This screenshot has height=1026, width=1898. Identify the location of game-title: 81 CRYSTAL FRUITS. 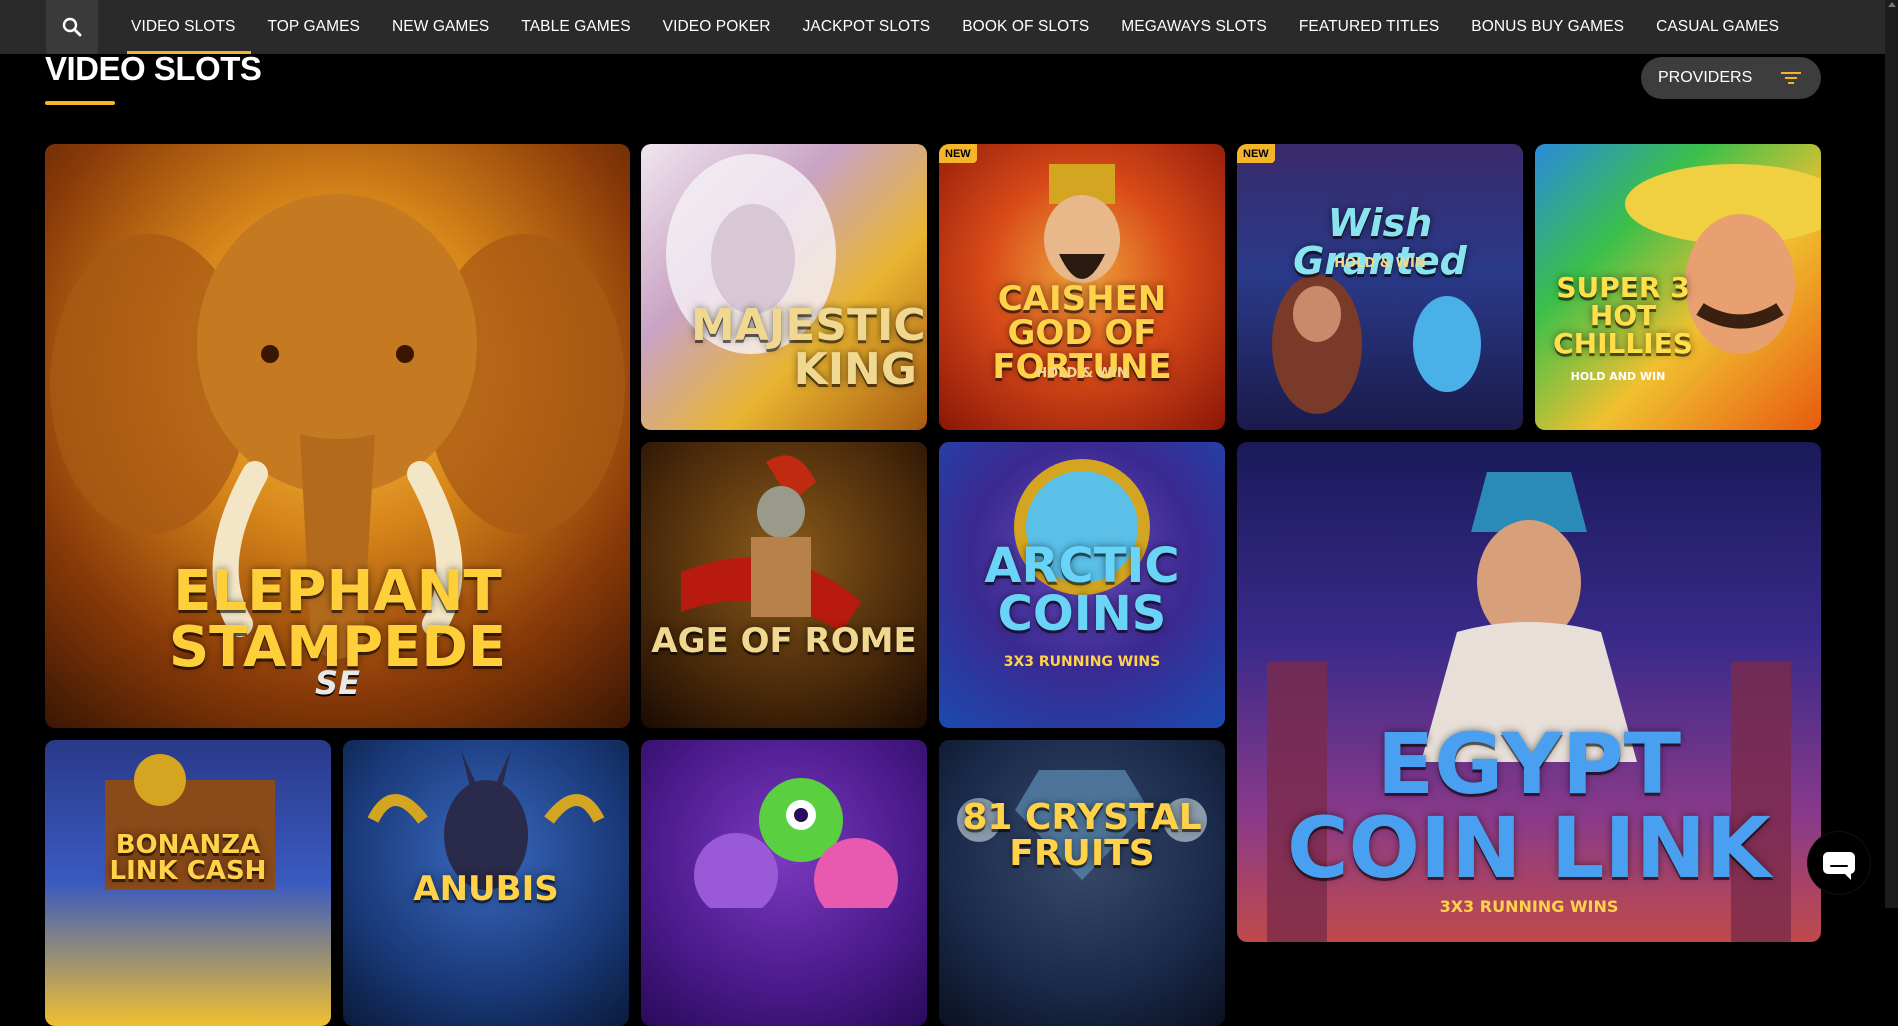
(1082, 835).